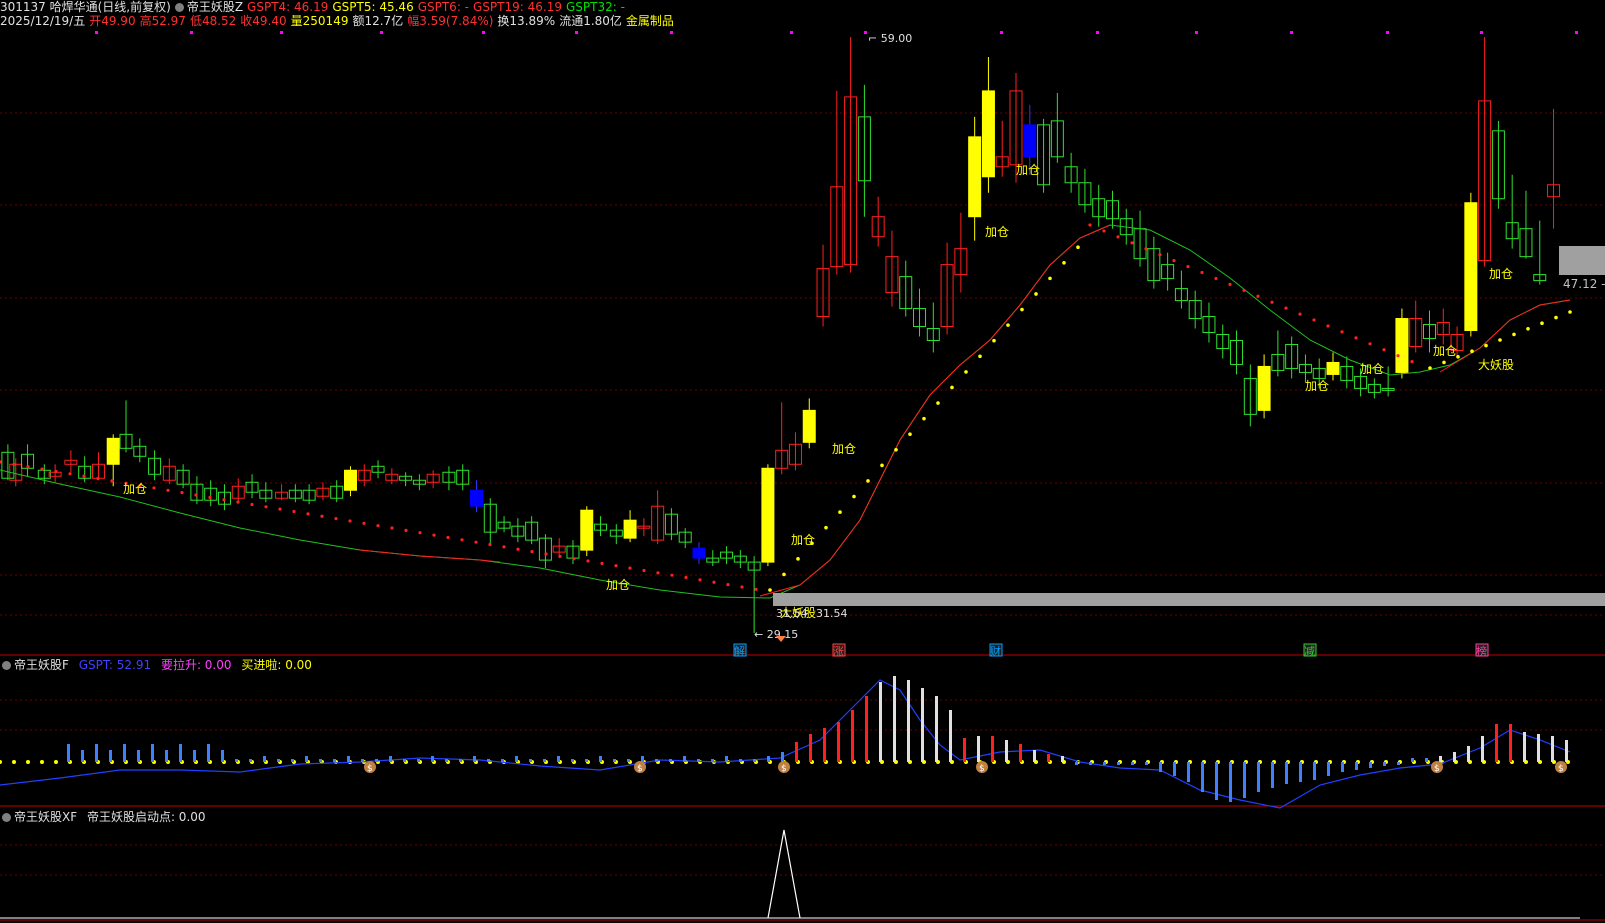 This screenshot has width=1605, height=923. Describe the element at coordinates (46, 817) in the screenshot. I see `panel-xf-title: 帝王妖股XF` at that location.